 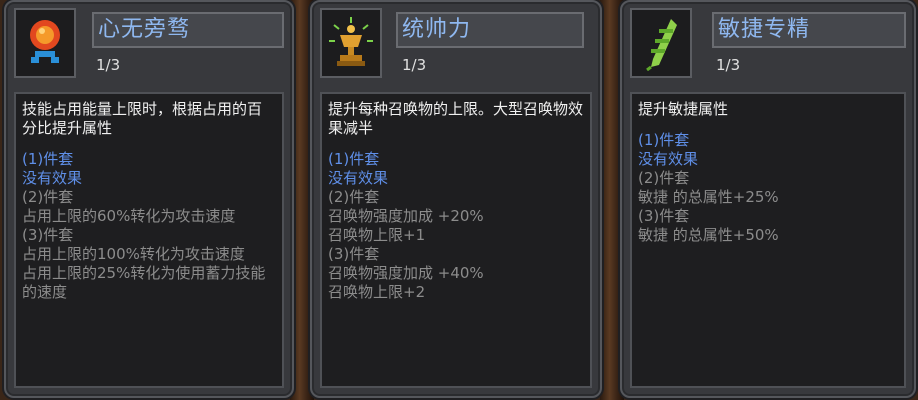 I want to click on card-title: 心无旁骛, so click(x=188, y=30).